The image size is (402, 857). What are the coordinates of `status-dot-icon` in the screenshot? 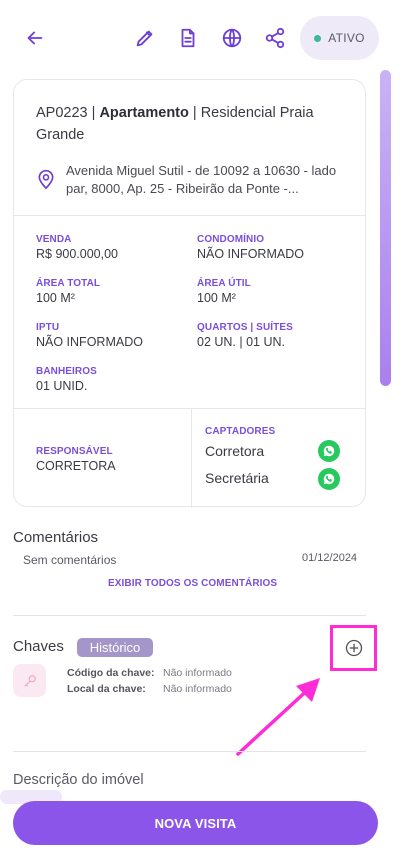 It's located at (318, 38).